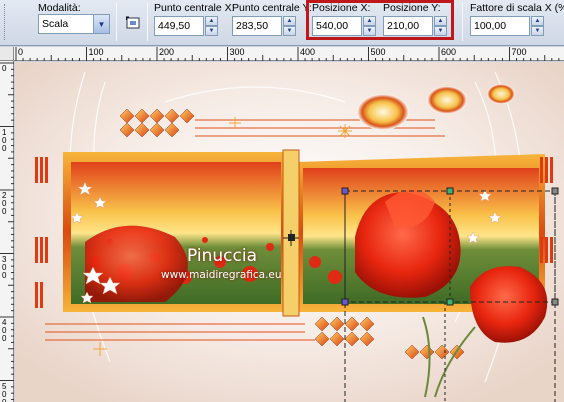 The image size is (564, 402). I want to click on mode-label: Modalità:, so click(59, 8).